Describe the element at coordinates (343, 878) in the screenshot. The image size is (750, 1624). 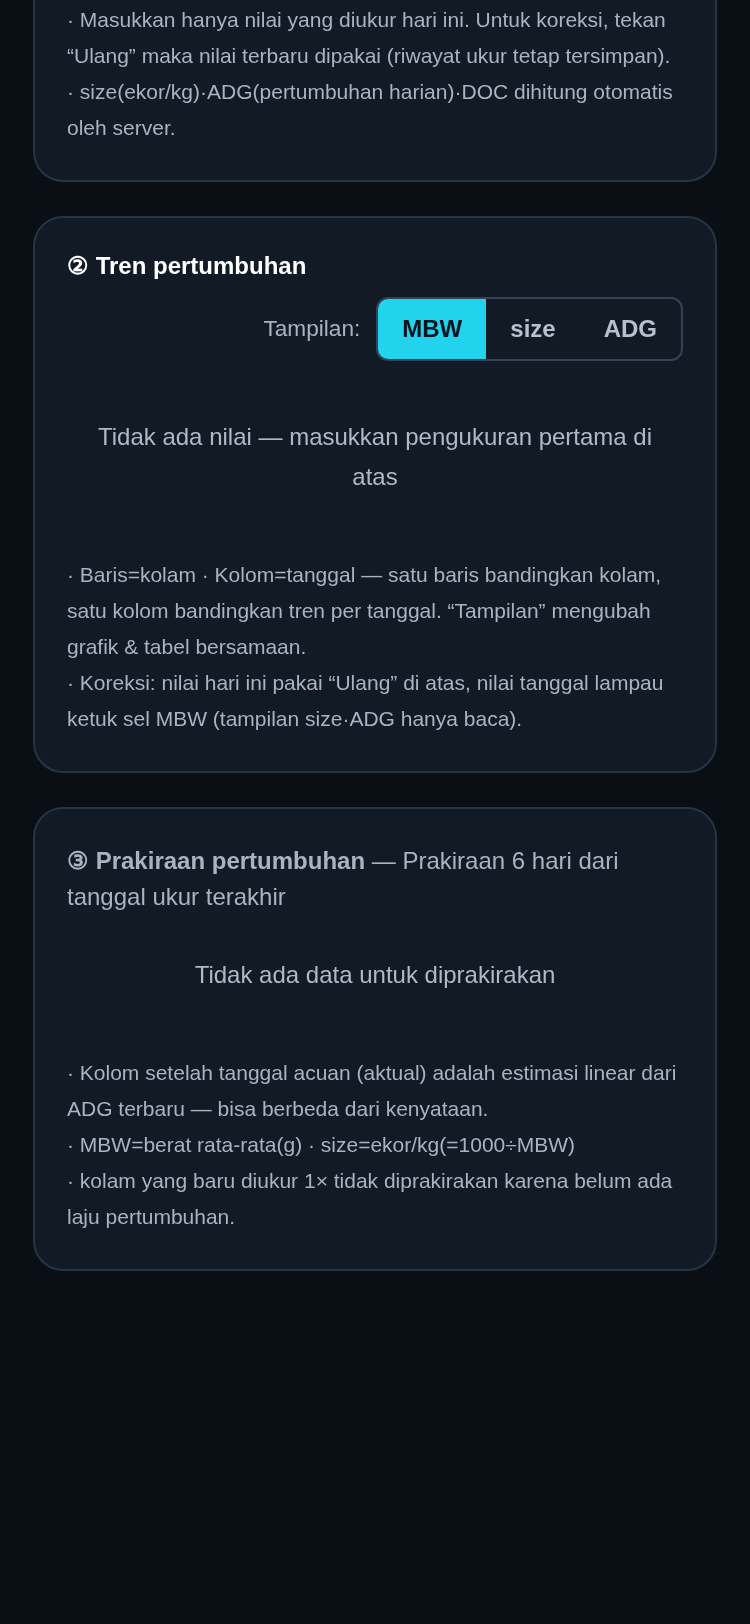
I see `section-title: ③ Prakiraan pertumbuhan — Prakiraan 6 hari dari tanggal ukur terakhir` at that location.